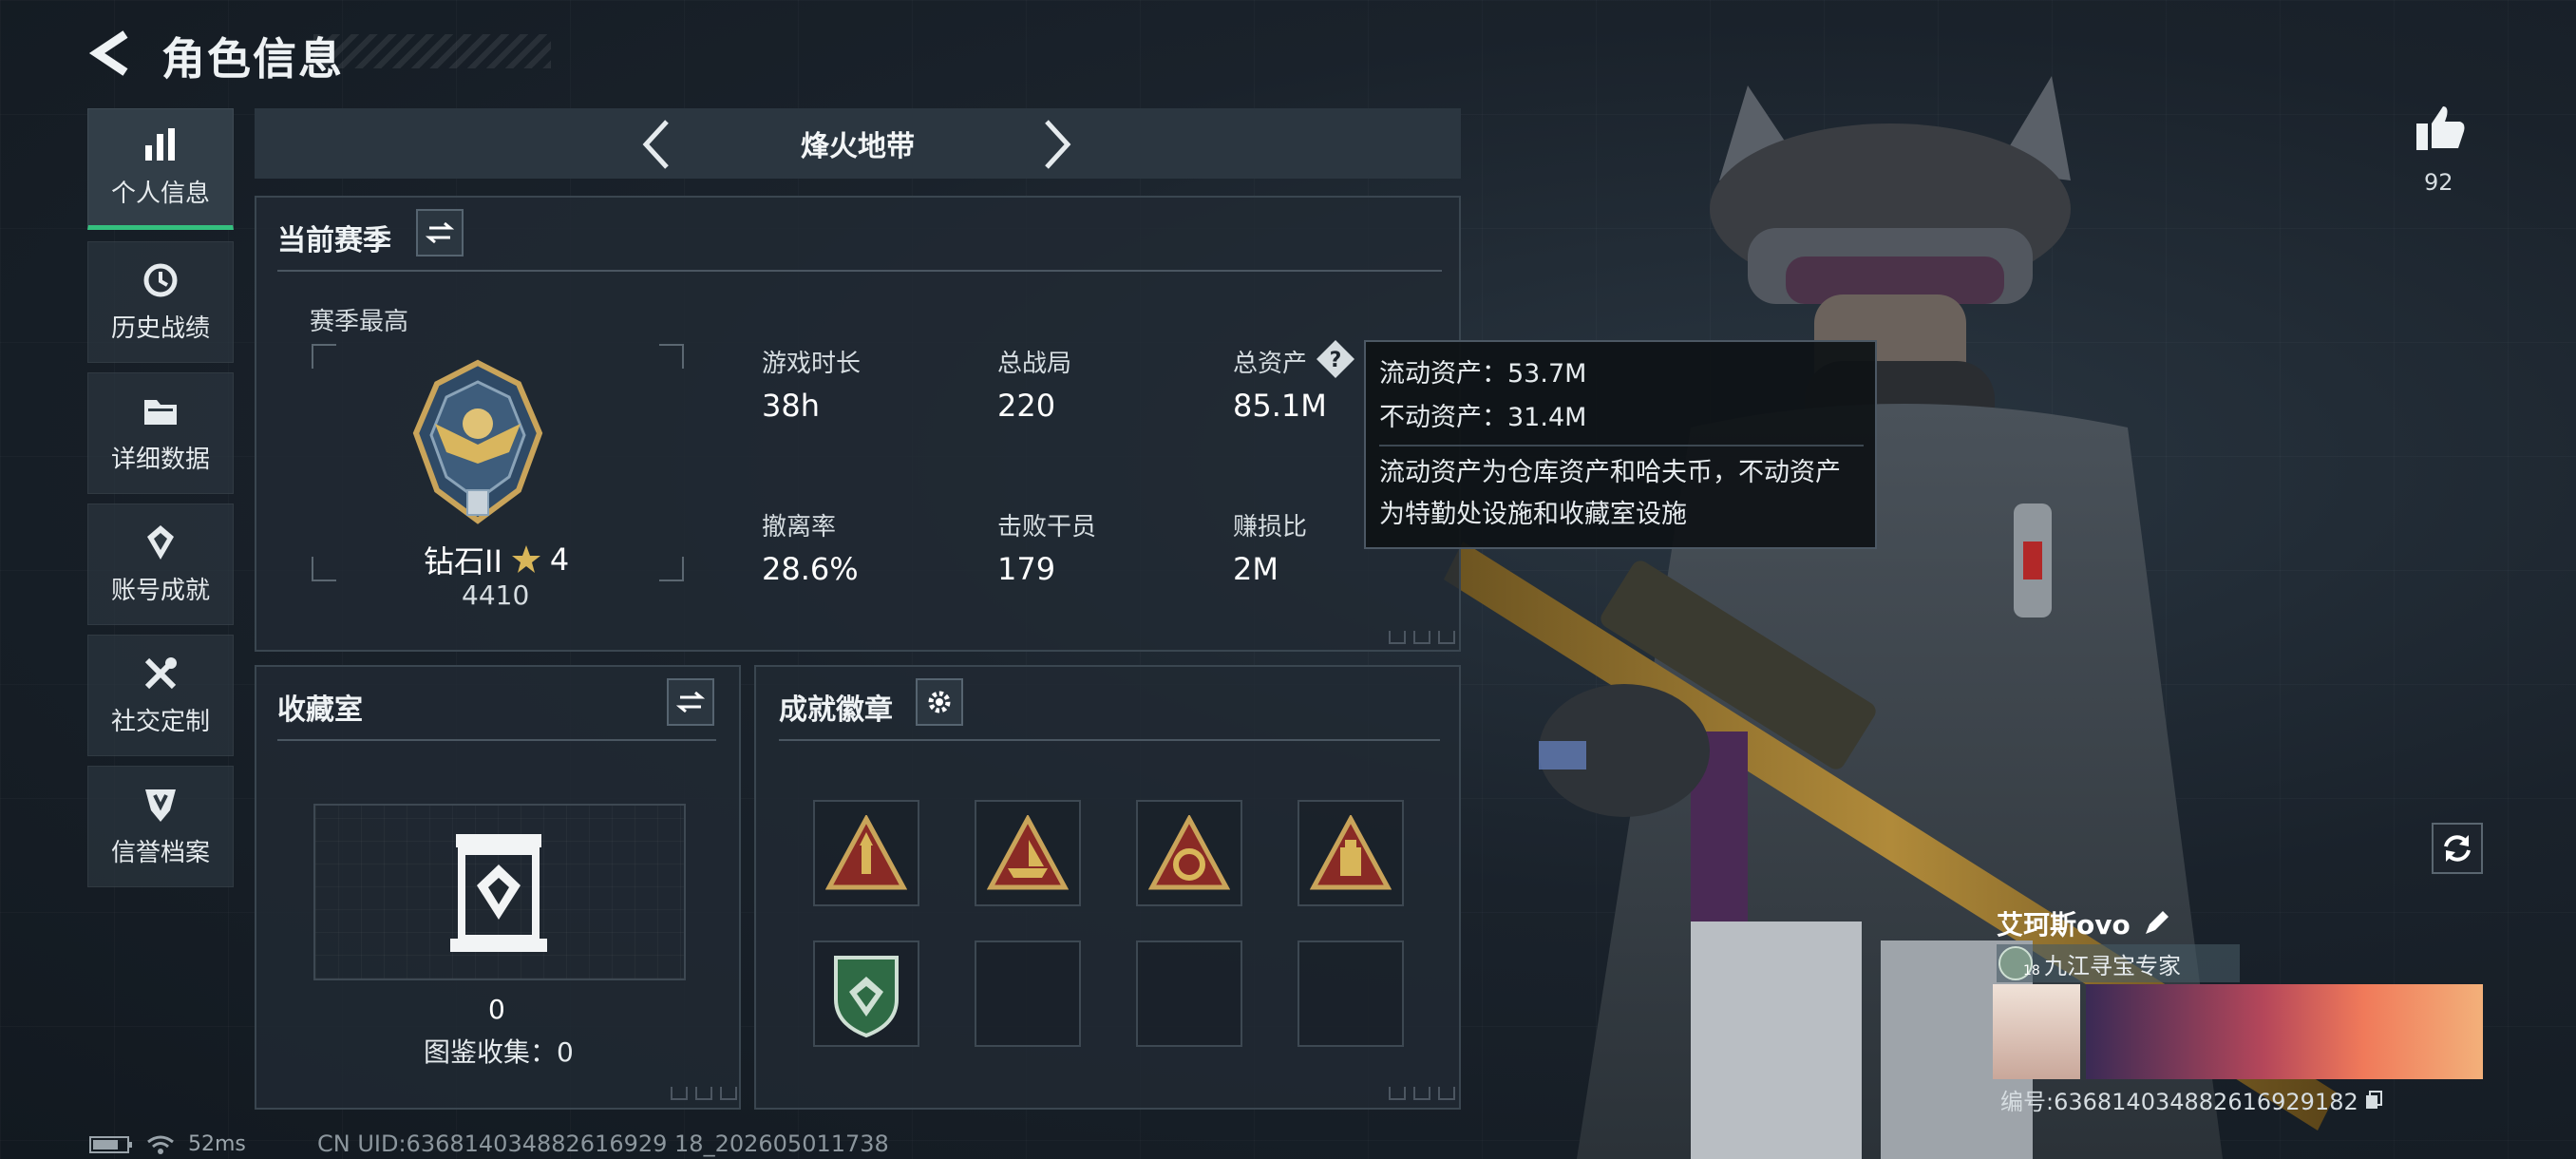  What do you see at coordinates (812, 364) in the screenshot?
I see `stat-label-playtime: 游戏时长` at bounding box center [812, 364].